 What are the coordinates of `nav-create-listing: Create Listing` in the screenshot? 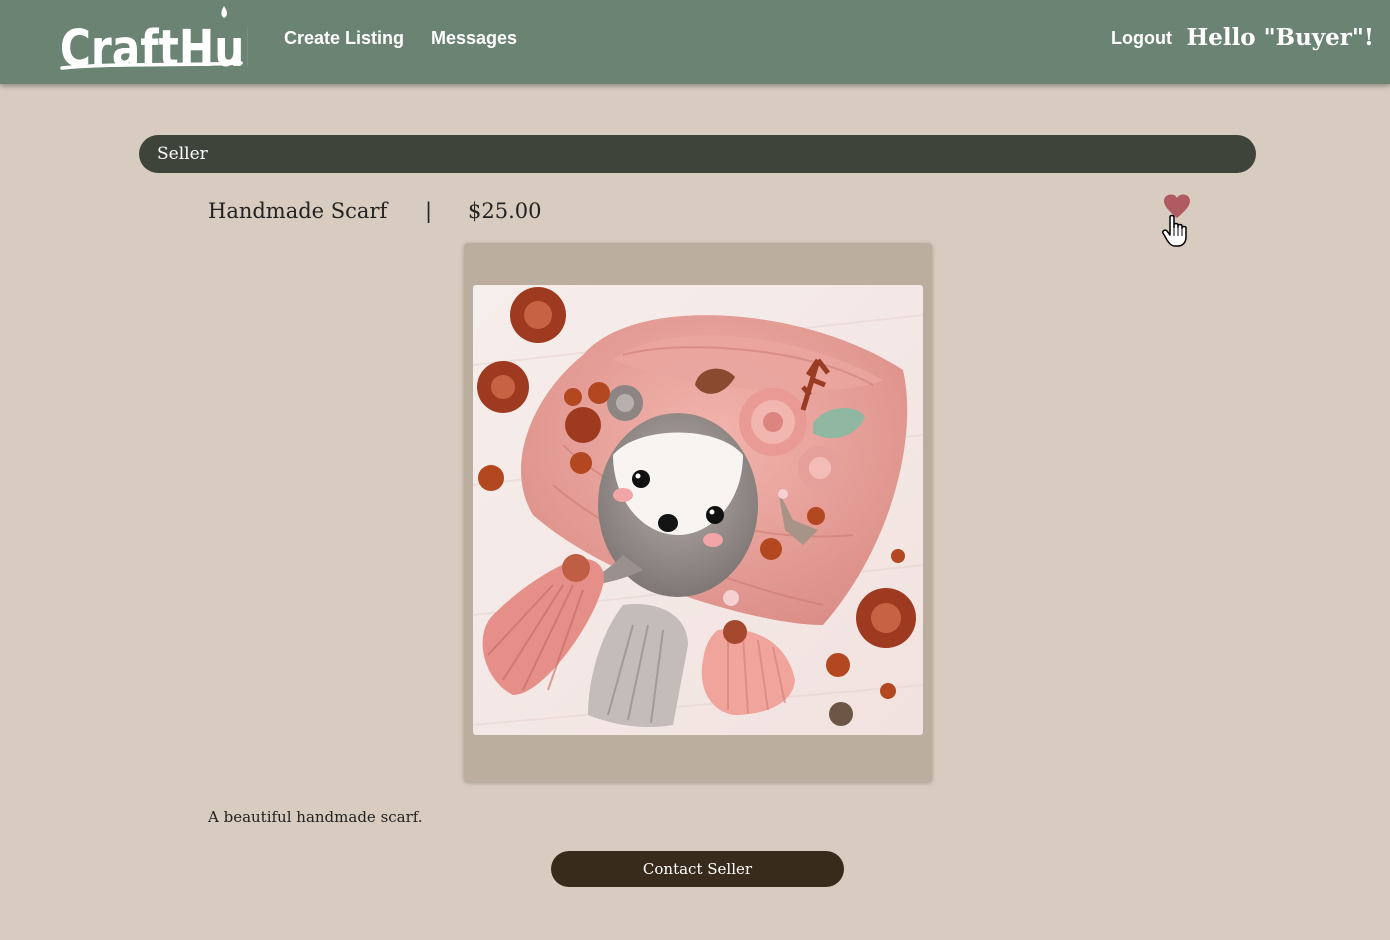 It's located at (344, 38).